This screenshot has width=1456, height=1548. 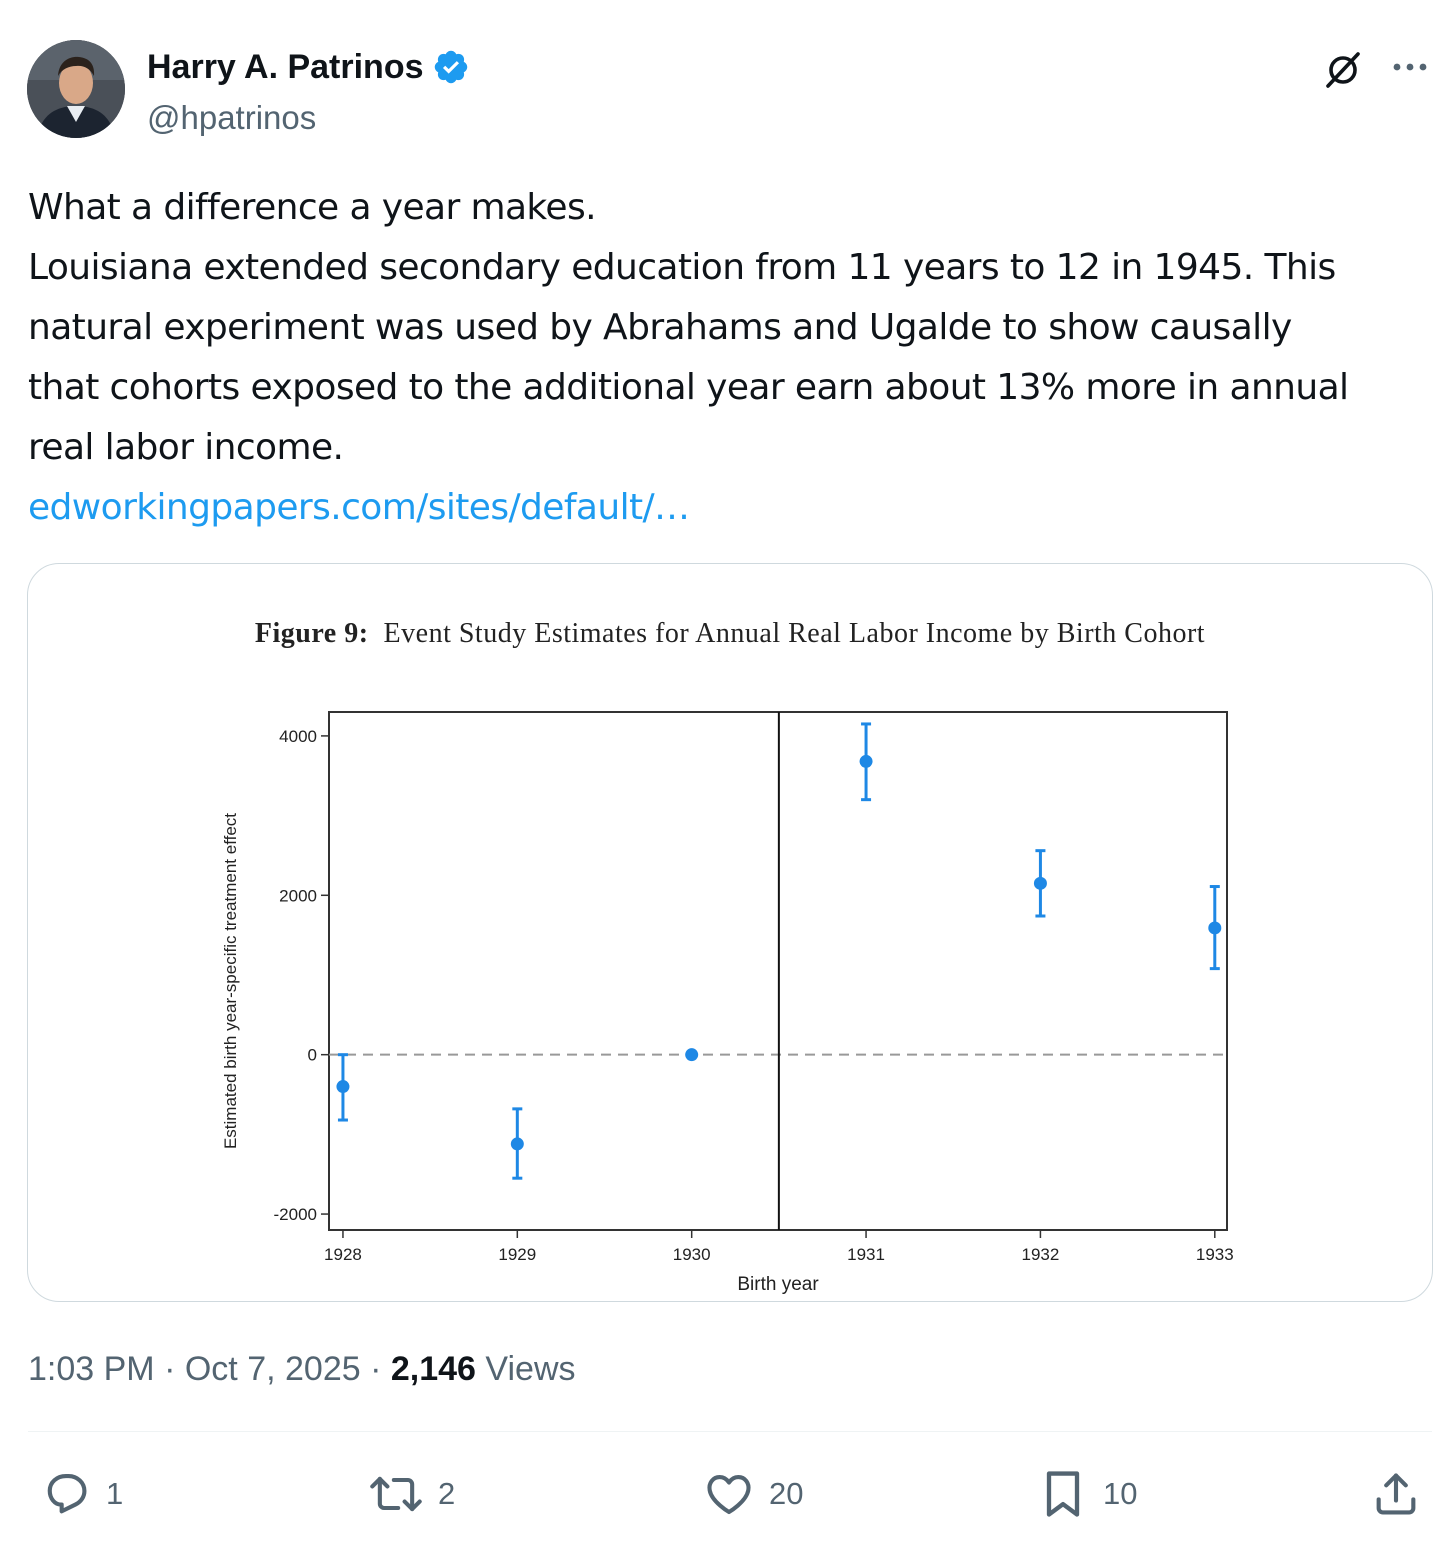 I want to click on tweet-text-line: real labor income., so click(x=186, y=447).